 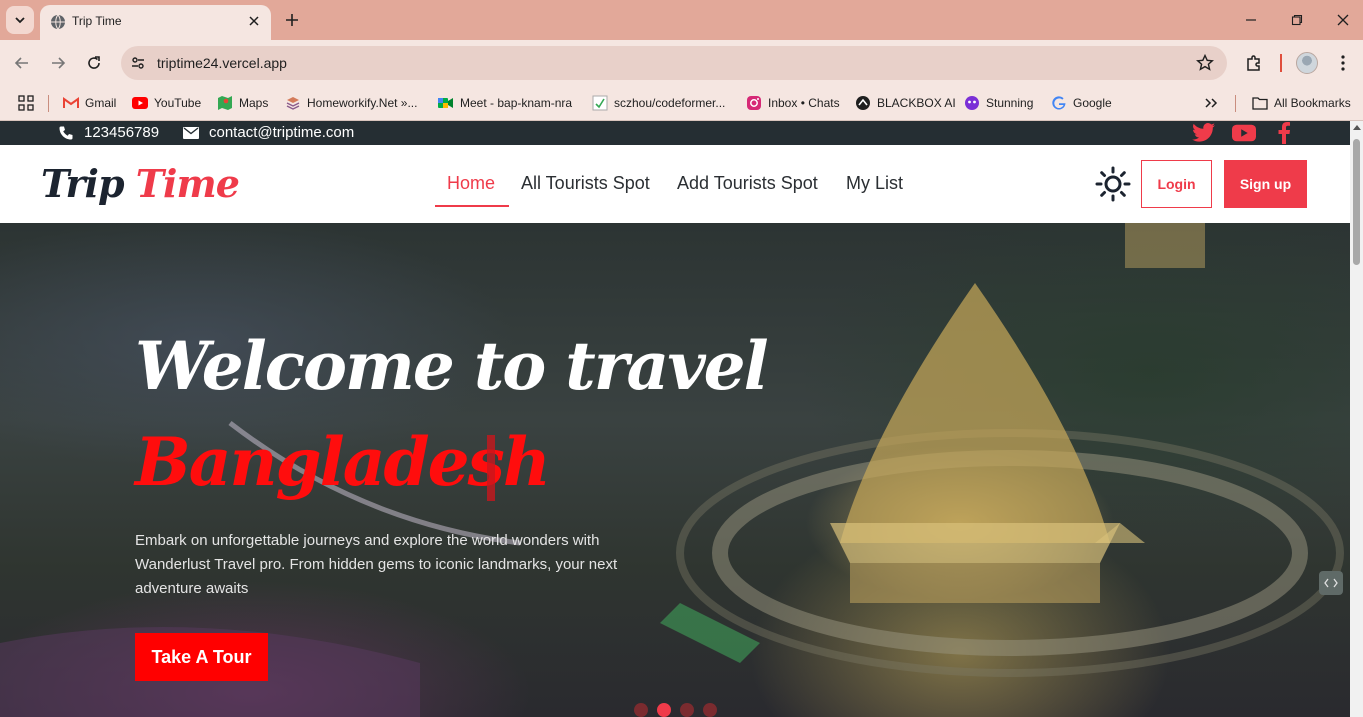 What do you see at coordinates (446, 103) in the screenshot?
I see `meet-icon` at bounding box center [446, 103].